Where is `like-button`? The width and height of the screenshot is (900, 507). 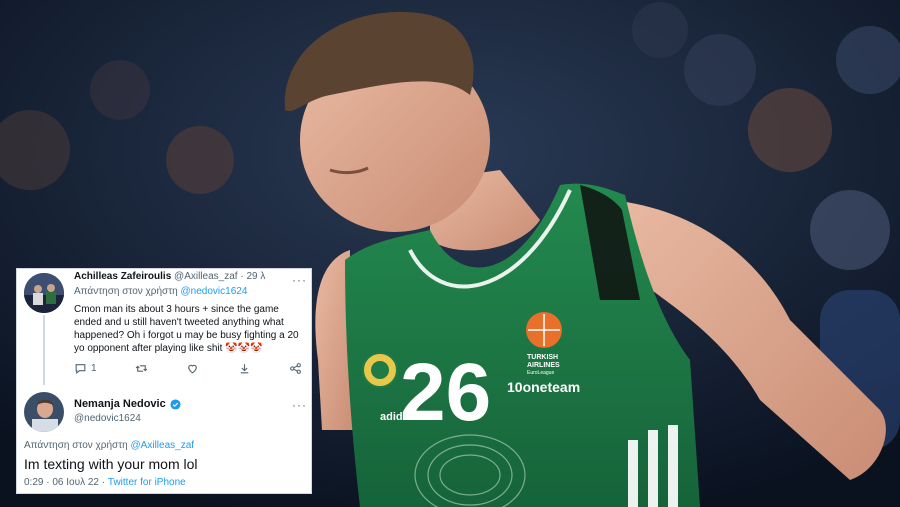 like-button is located at coordinates (192, 368).